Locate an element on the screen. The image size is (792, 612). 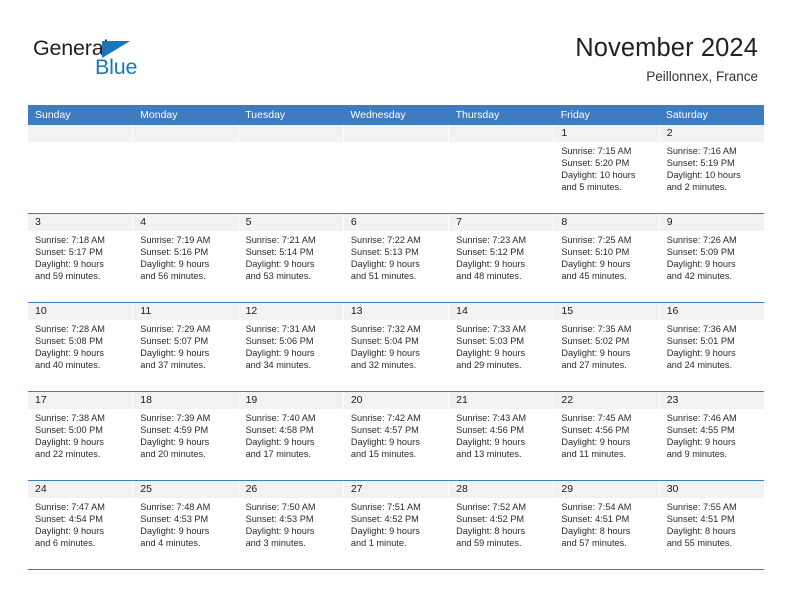
daylight-text-line2: and 9 minutes. is located at coordinates (696, 453).